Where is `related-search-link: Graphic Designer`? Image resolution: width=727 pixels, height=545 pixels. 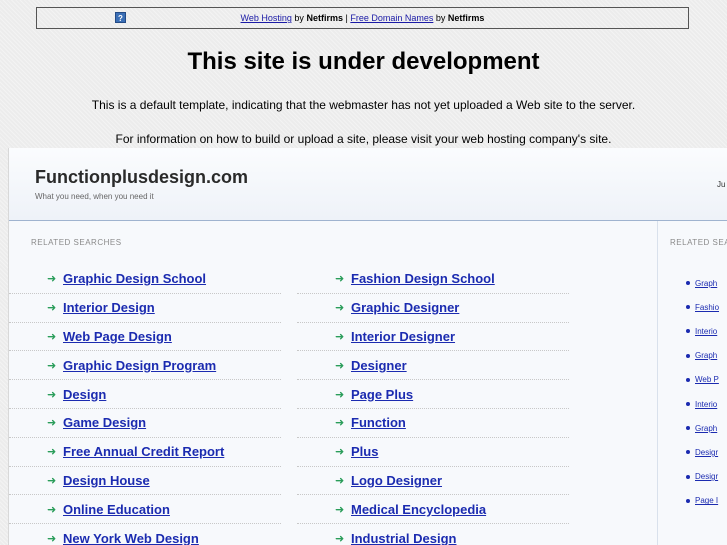 related-search-link: Graphic Designer is located at coordinates (405, 307).